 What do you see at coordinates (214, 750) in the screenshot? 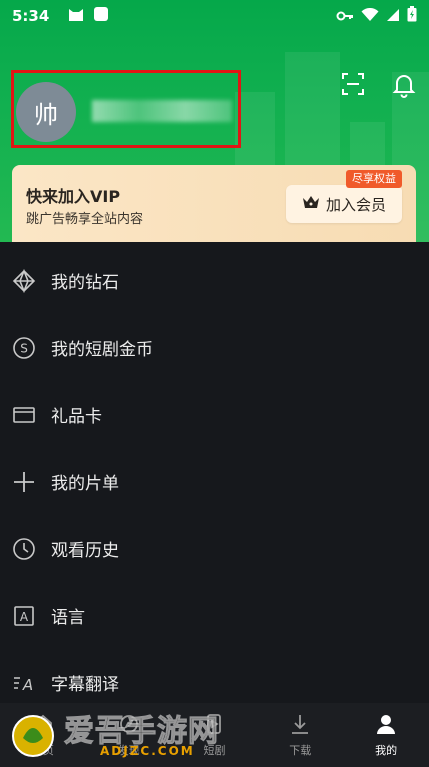
I see `nav-label: 短剧` at bounding box center [214, 750].